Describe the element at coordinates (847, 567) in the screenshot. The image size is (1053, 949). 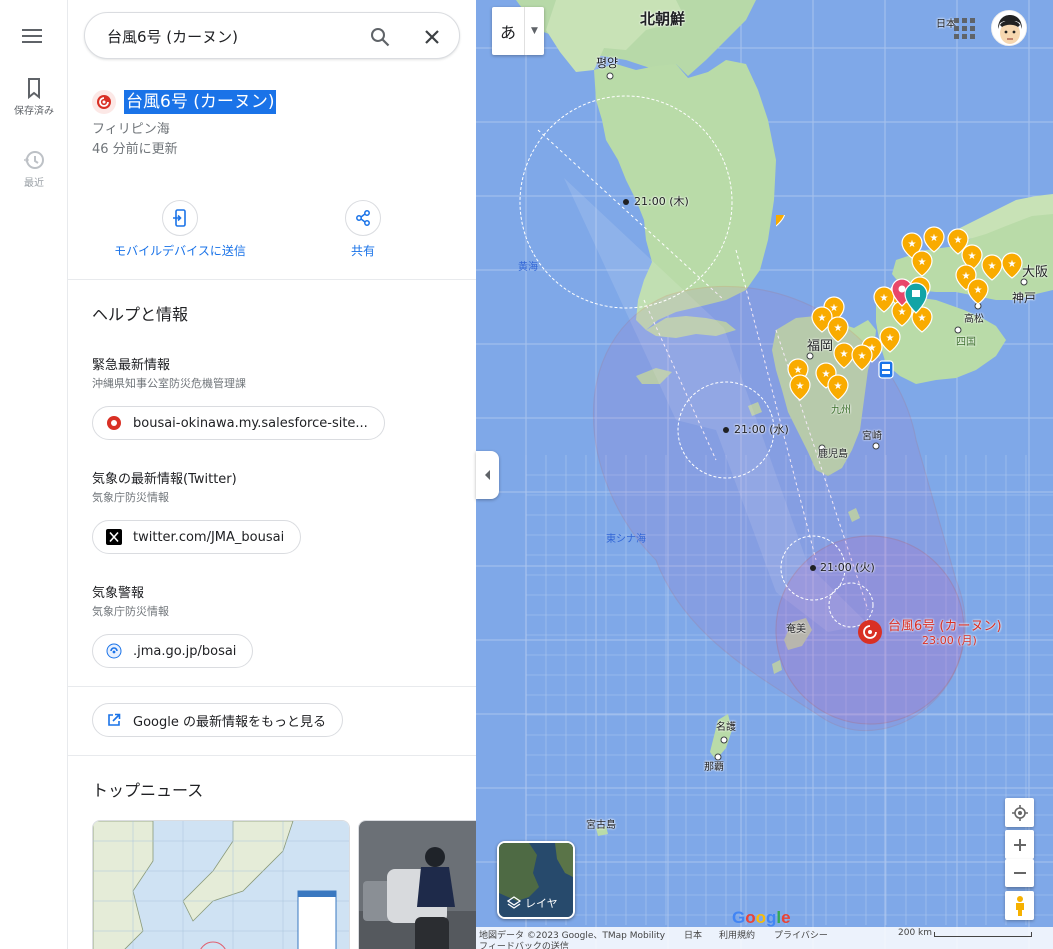
I see `forecast-label-tue: 21:00 (火)` at that location.